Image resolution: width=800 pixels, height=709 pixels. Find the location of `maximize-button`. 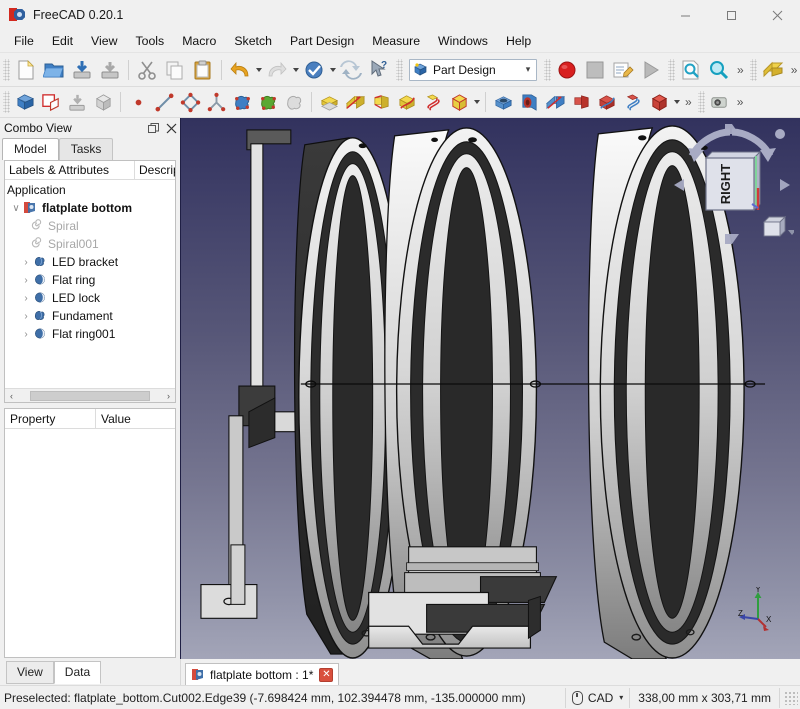

maximize-button is located at coordinates (731, 15).